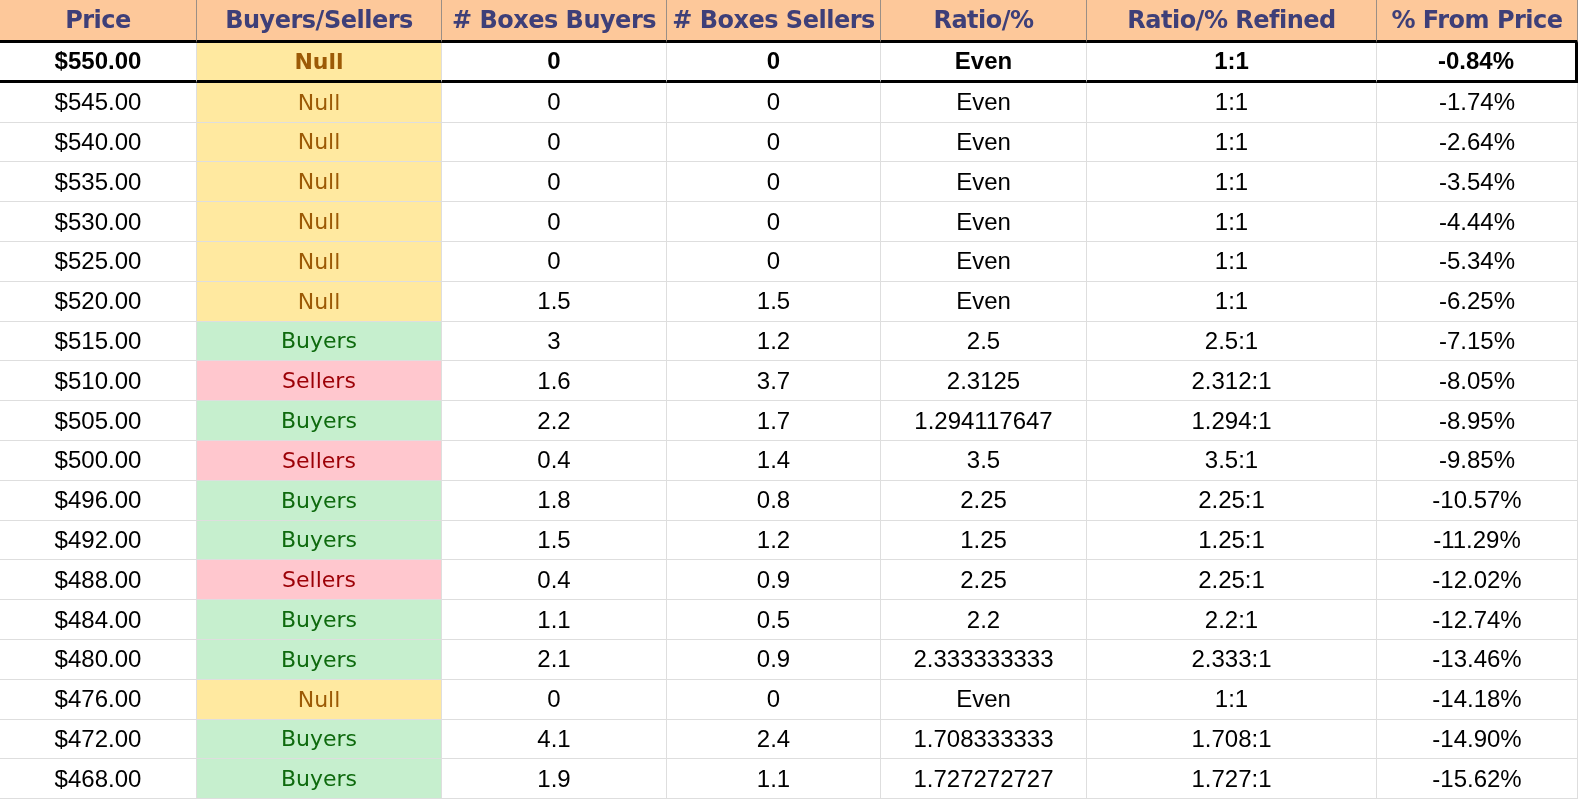 The width and height of the screenshot is (1578, 804). What do you see at coordinates (1232, 540) in the screenshot?
I see `table-cell: 1.25:1` at bounding box center [1232, 540].